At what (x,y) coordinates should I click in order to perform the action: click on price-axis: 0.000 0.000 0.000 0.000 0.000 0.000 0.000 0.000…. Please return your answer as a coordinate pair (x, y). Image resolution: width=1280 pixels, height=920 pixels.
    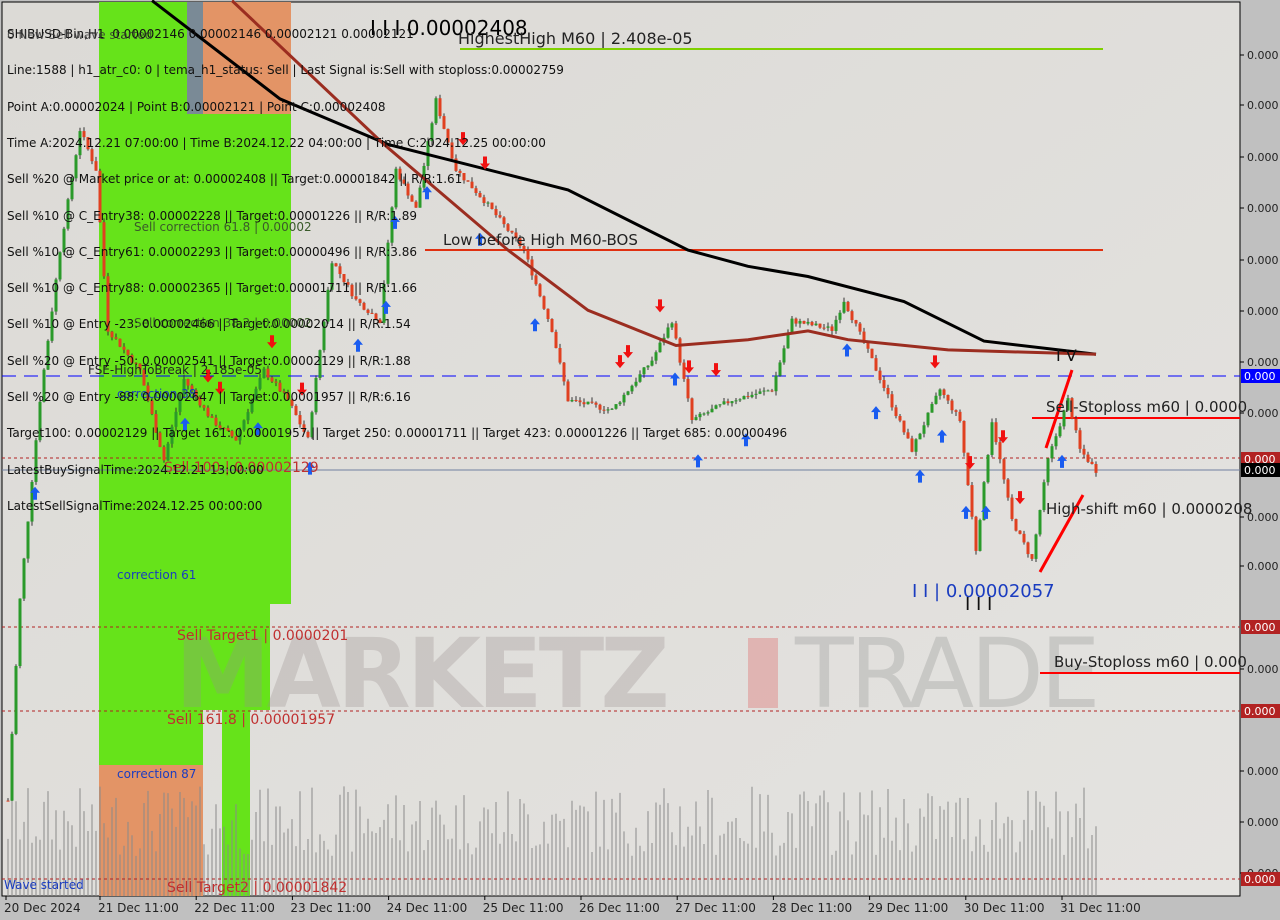
    Looking at the image, I should click on (1260, 467).